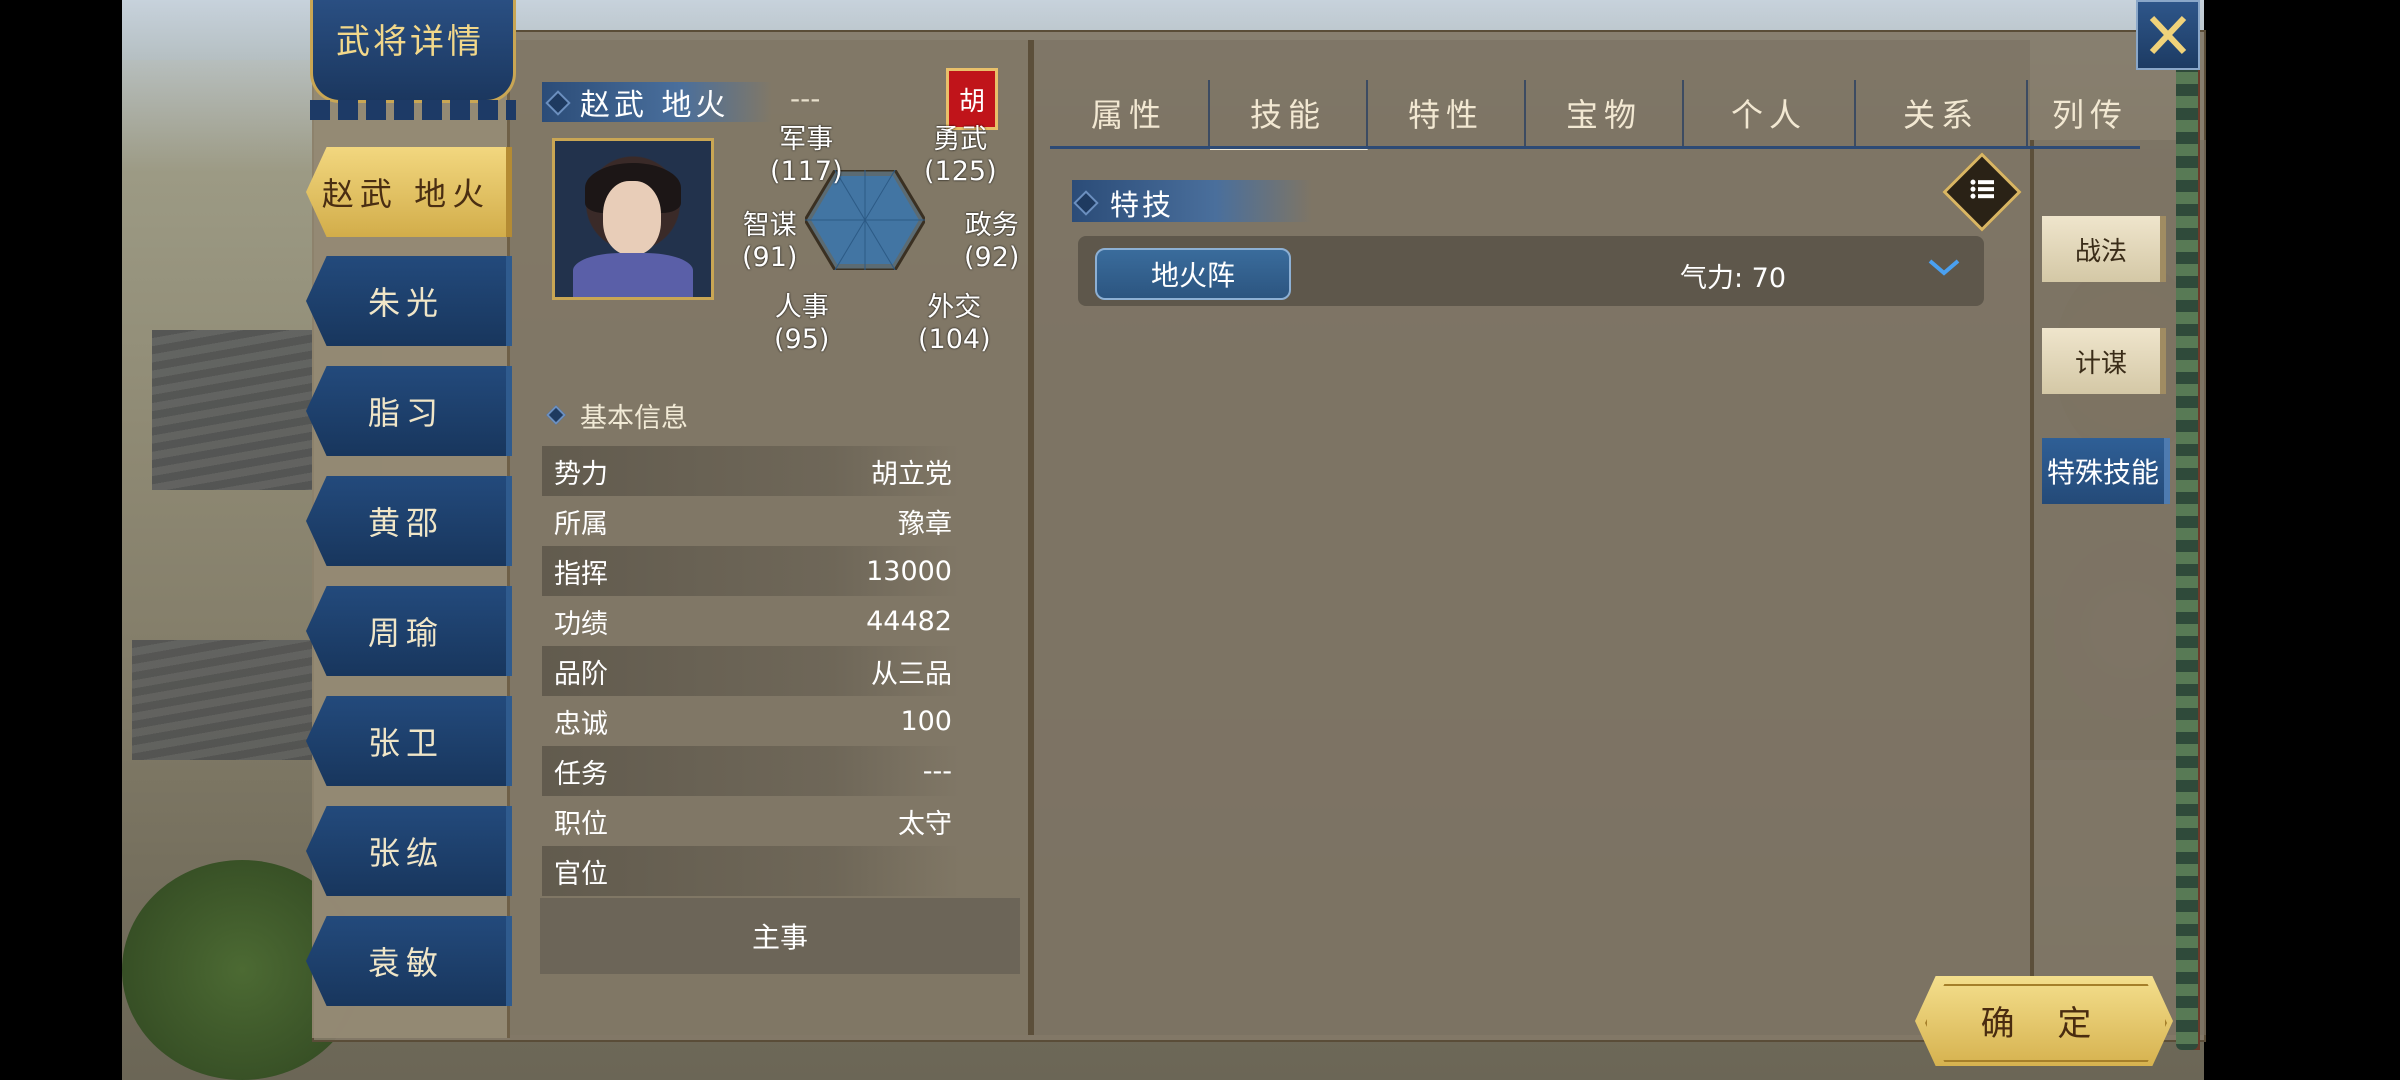 The height and width of the screenshot is (1080, 2400). I want to click on window-title-banner: 武将详情, so click(410, 62).